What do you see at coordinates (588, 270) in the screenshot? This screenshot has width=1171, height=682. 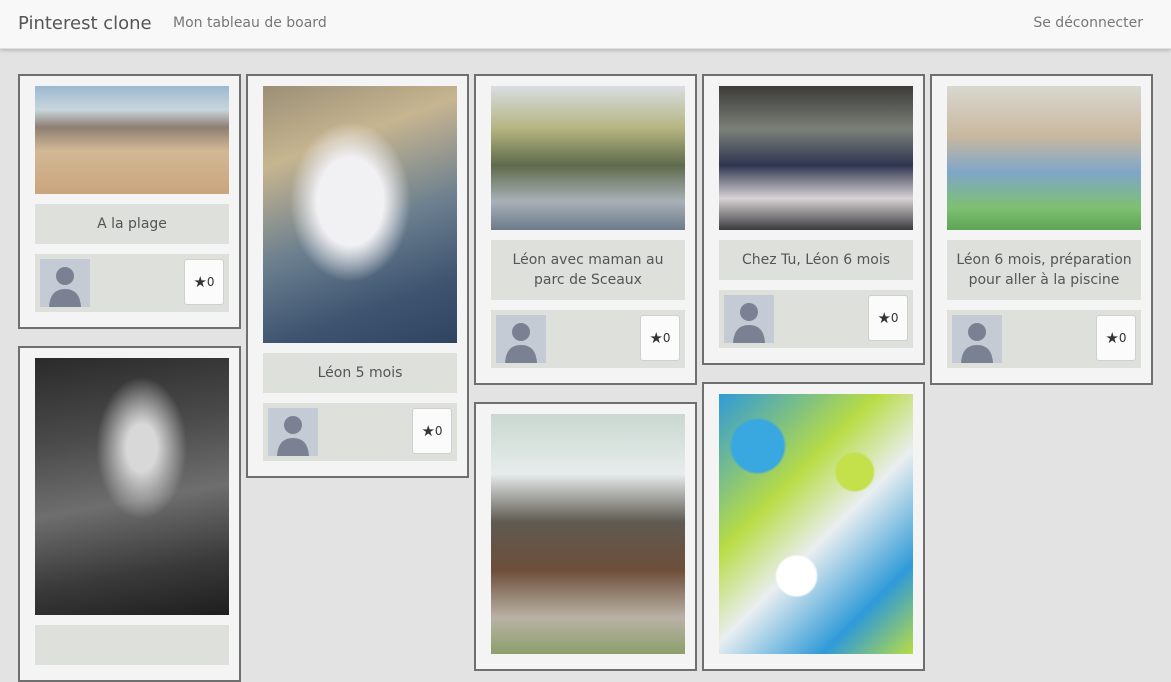 I see `pin-caption: Léon avec maman au parc de Sceaux` at bounding box center [588, 270].